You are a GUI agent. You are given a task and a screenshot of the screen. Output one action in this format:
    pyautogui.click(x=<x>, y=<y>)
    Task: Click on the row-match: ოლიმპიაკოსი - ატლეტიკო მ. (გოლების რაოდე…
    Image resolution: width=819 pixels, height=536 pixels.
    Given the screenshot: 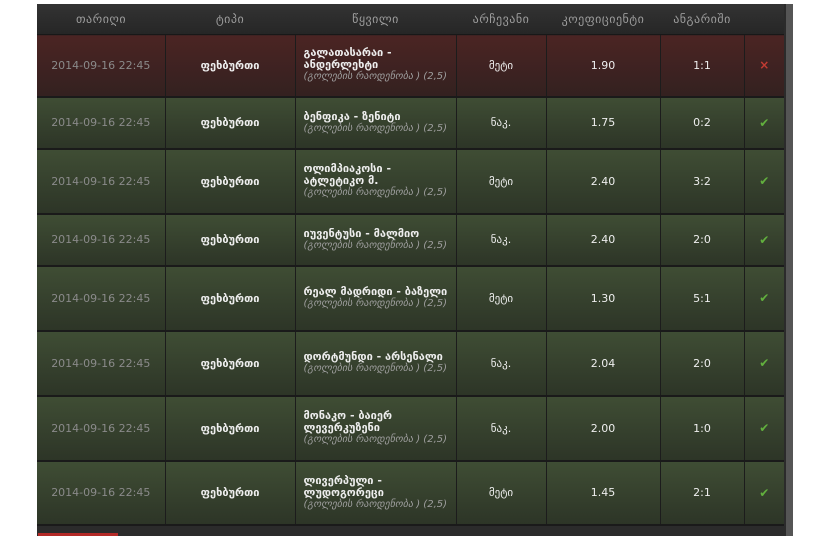 What is the action you would take?
    pyautogui.click(x=376, y=181)
    